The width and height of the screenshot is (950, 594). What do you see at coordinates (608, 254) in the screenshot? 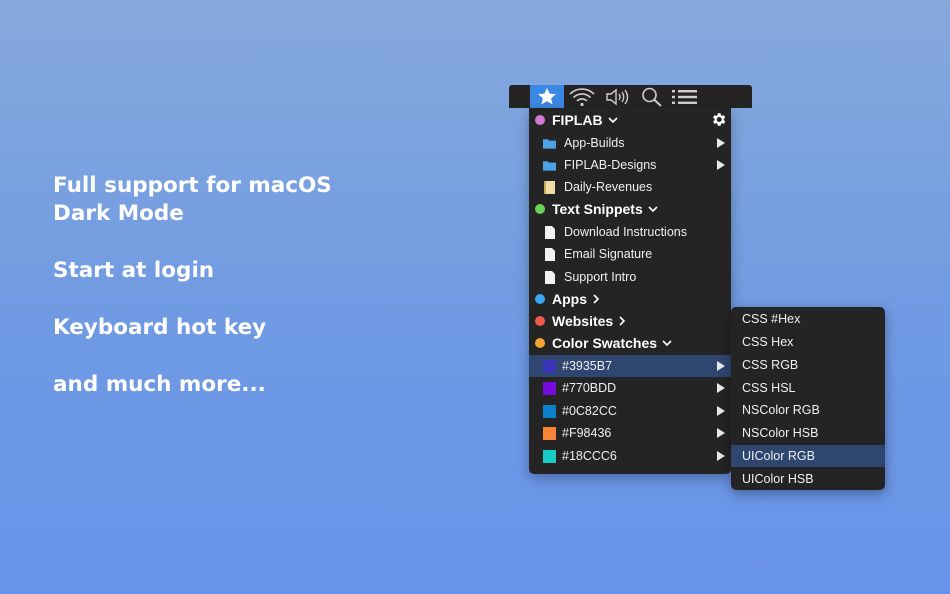
I see `item-label: Email Signature` at bounding box center [608, 254].